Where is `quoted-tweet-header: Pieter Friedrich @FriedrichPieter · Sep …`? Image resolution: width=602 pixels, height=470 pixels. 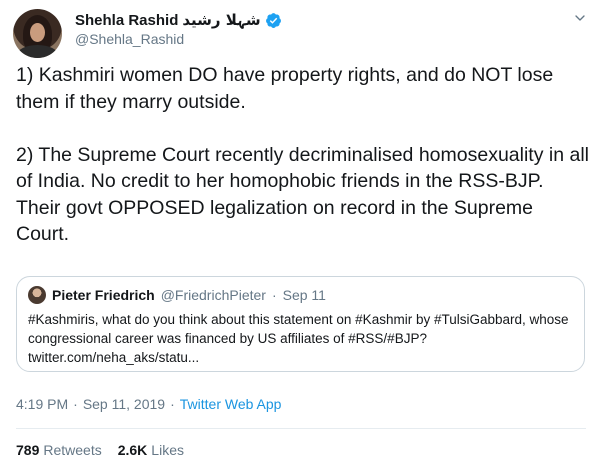 quoted-tweet-header: Pieter Friedrich @FriedrichPieter · Sep … is located at coordinates (177, 295).